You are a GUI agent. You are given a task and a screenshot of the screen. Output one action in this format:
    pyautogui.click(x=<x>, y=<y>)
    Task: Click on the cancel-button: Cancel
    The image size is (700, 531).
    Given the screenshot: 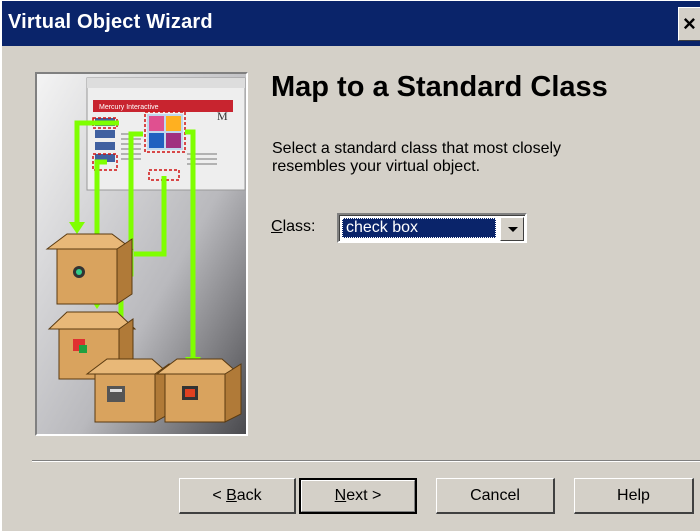 What is the action you would take?
    pyautogui.click(x=495, y=496)
    